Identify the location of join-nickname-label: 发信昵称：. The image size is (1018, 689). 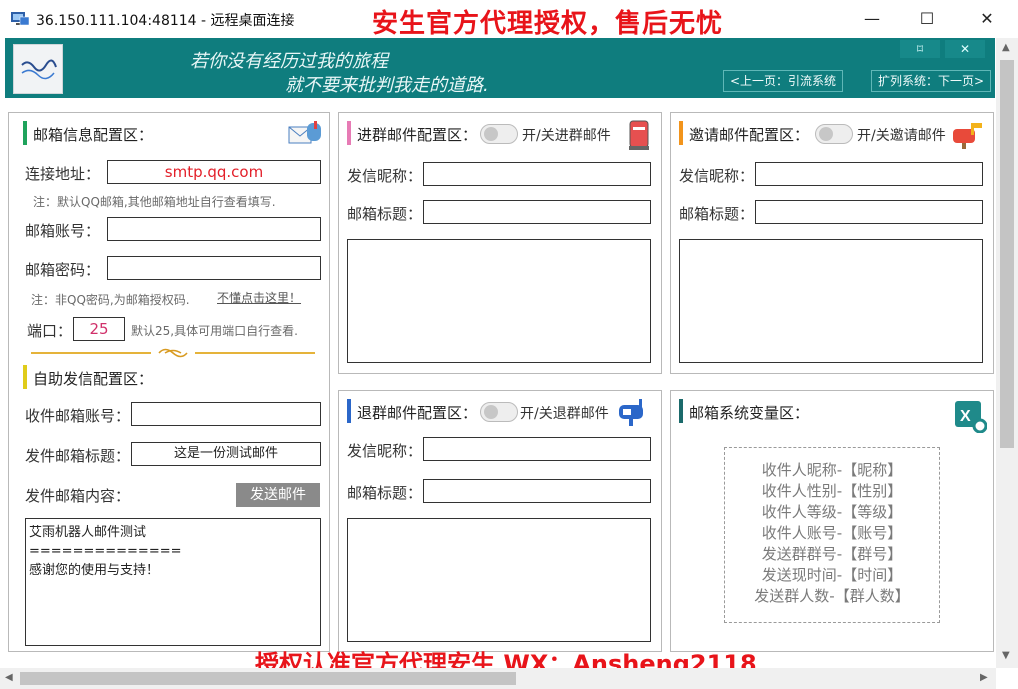
(385, 176).